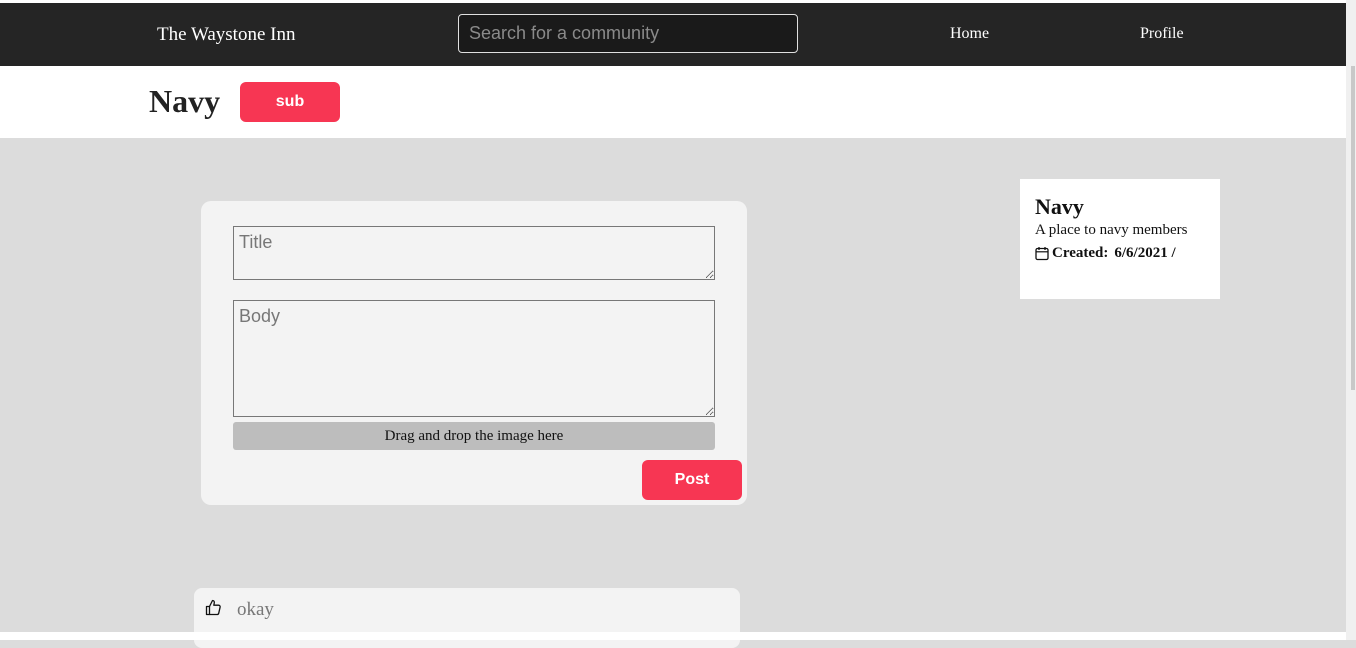  Describe the element at coordinates (290, 102) in the screenshot. I see `subscribe-button: sub` at that location.